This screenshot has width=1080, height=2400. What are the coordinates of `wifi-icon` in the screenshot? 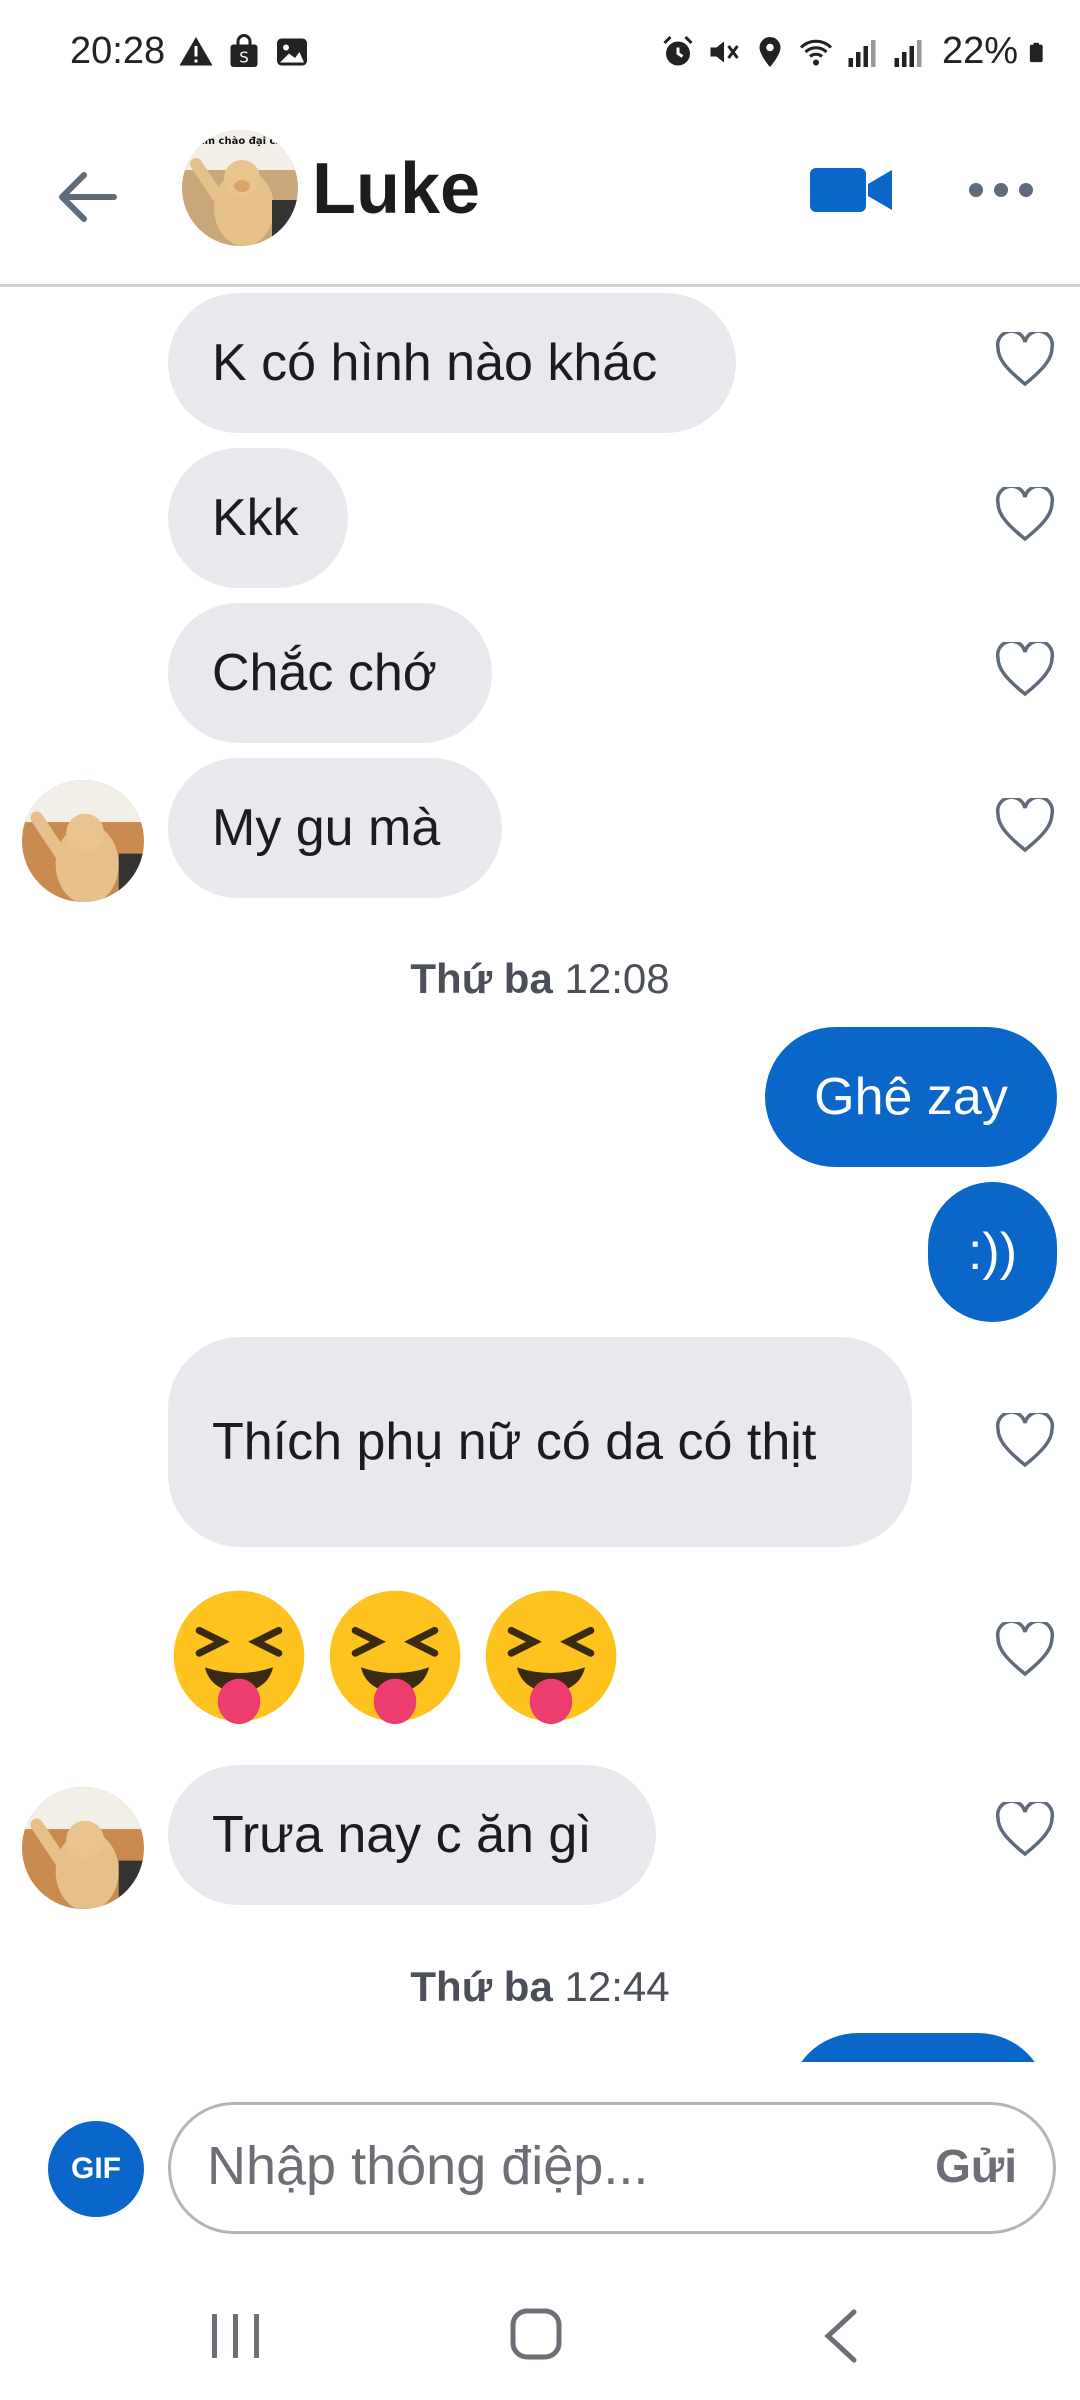 It's located at (816, 52).